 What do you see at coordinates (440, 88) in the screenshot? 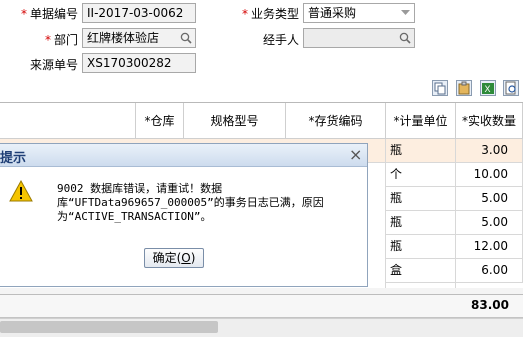
I see `copy-icon` at bounding box center [440, 88].